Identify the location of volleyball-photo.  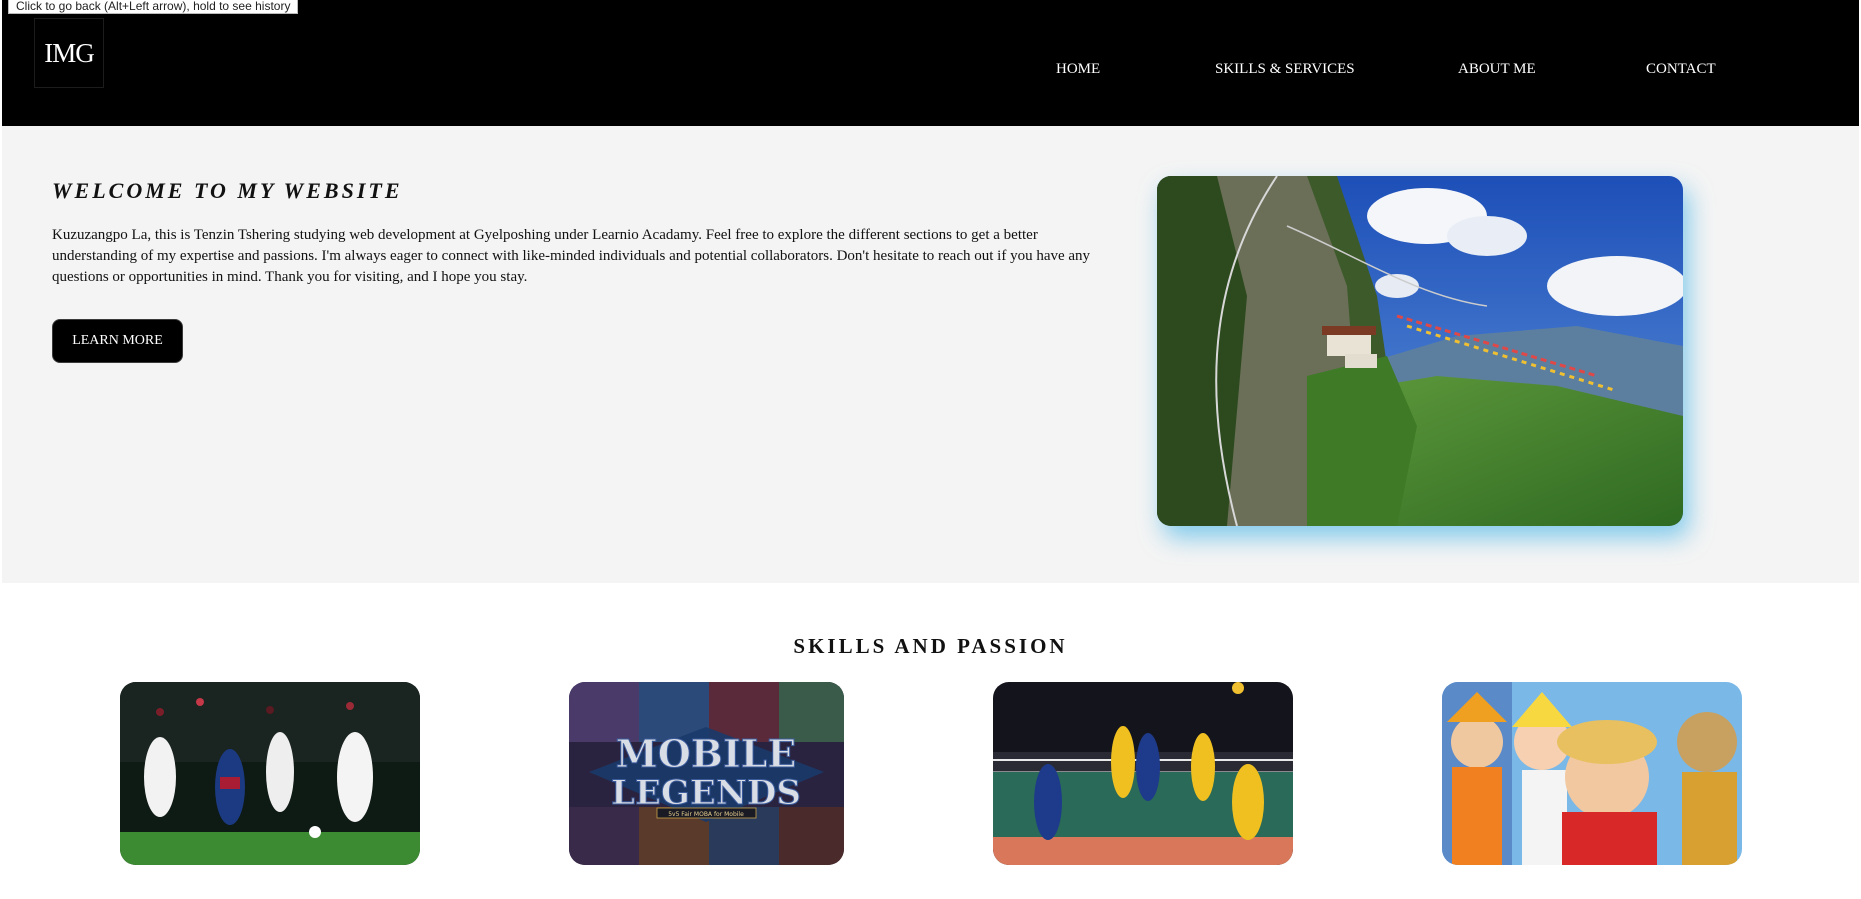
(1143, 773).